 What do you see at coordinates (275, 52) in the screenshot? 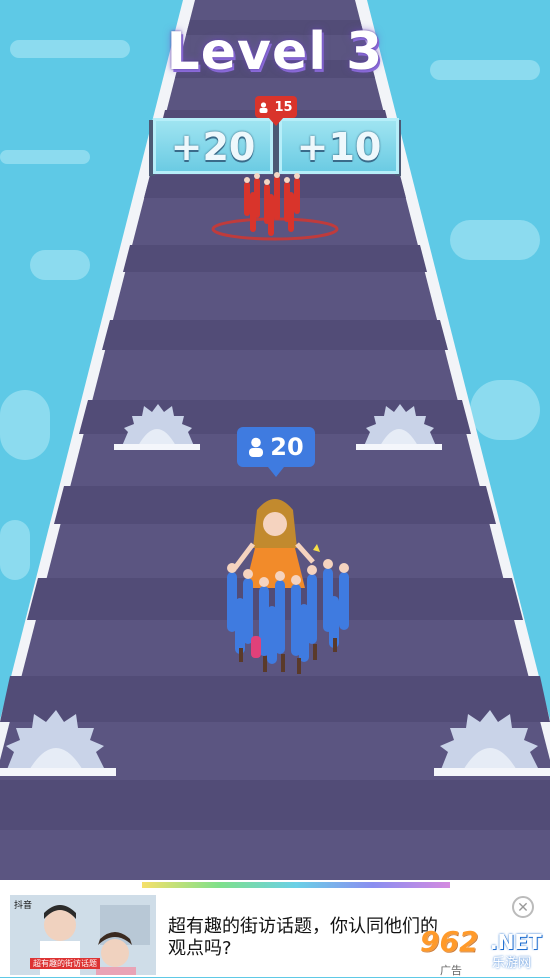
I see `level-title: Level 3` at bounding box center [275, 52].